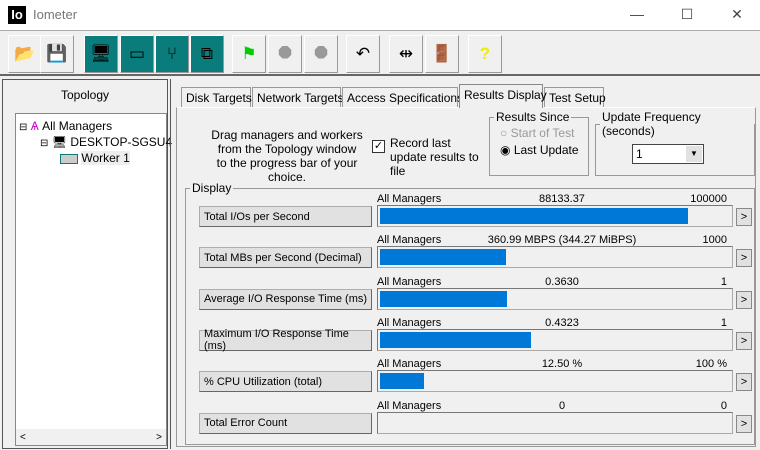  Describe the element at coordinates (121, 142) in the screenshot. I see `tree-label: DESKTOP-SGSU4` at that location.